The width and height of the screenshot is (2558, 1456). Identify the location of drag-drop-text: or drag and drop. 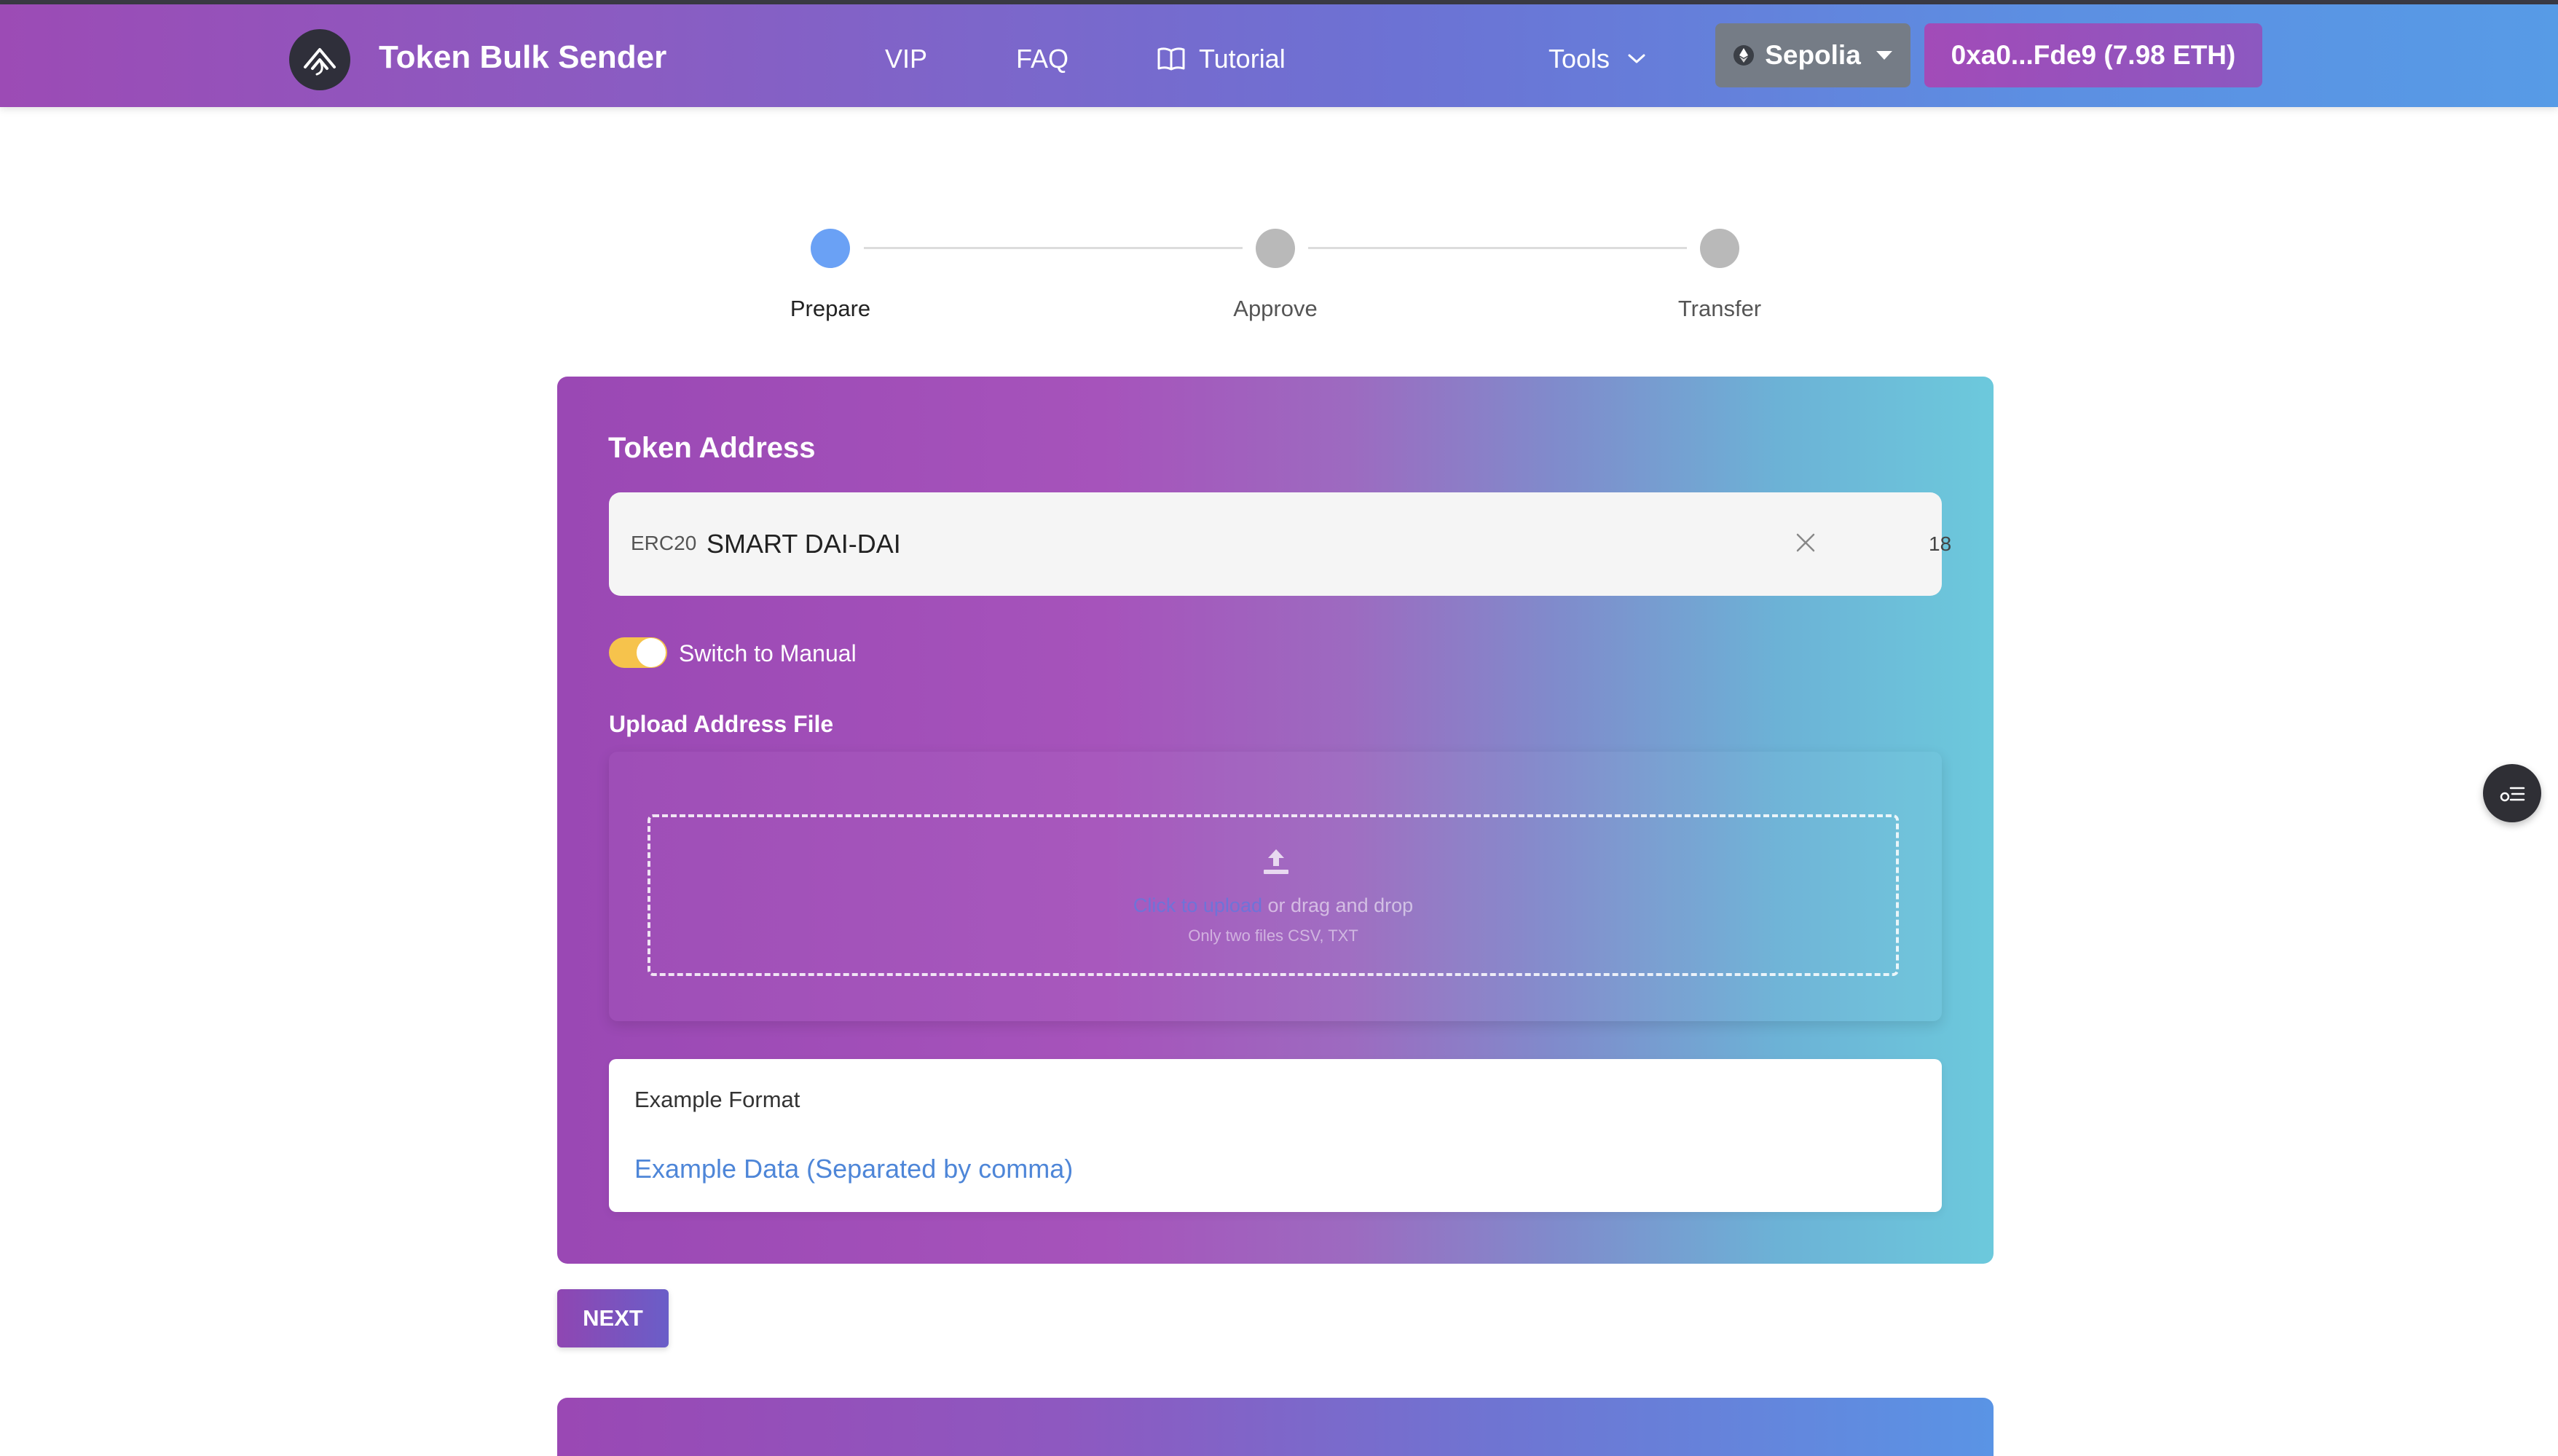
(1338, 905).